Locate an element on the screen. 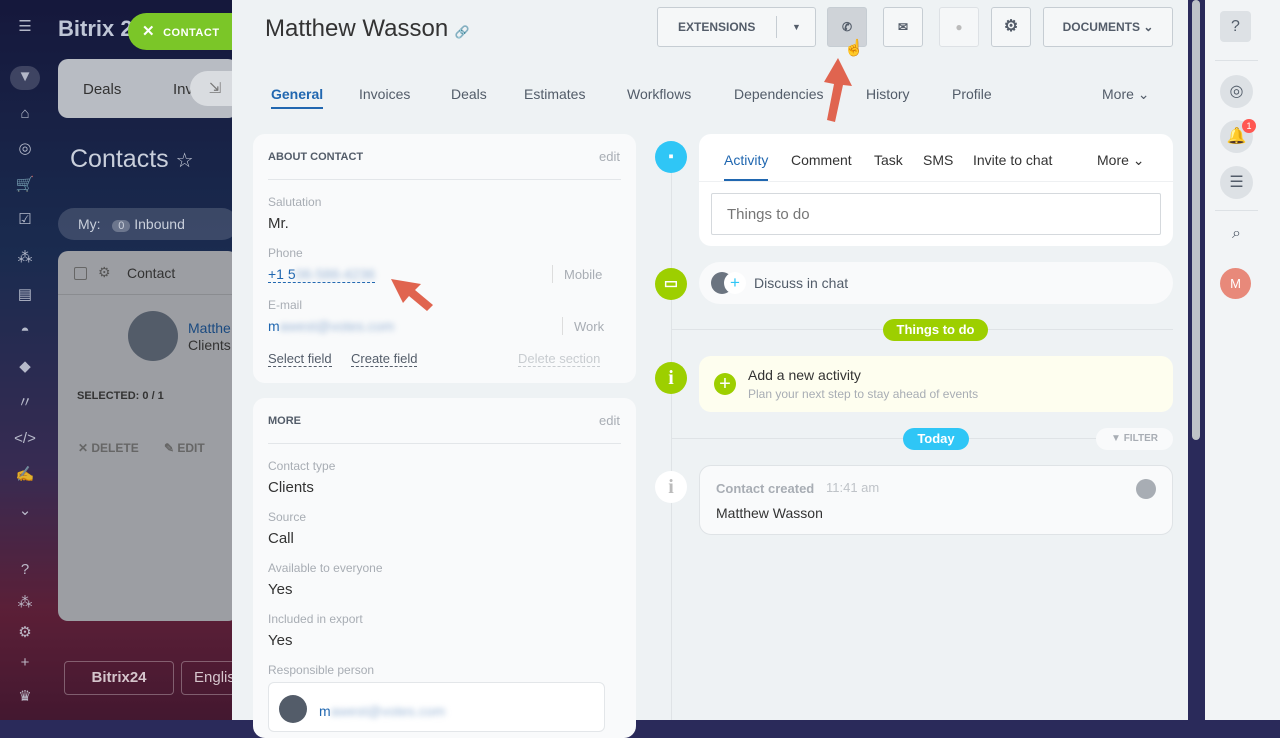  tab-profile: Profile is located at coordinates (972, 94).